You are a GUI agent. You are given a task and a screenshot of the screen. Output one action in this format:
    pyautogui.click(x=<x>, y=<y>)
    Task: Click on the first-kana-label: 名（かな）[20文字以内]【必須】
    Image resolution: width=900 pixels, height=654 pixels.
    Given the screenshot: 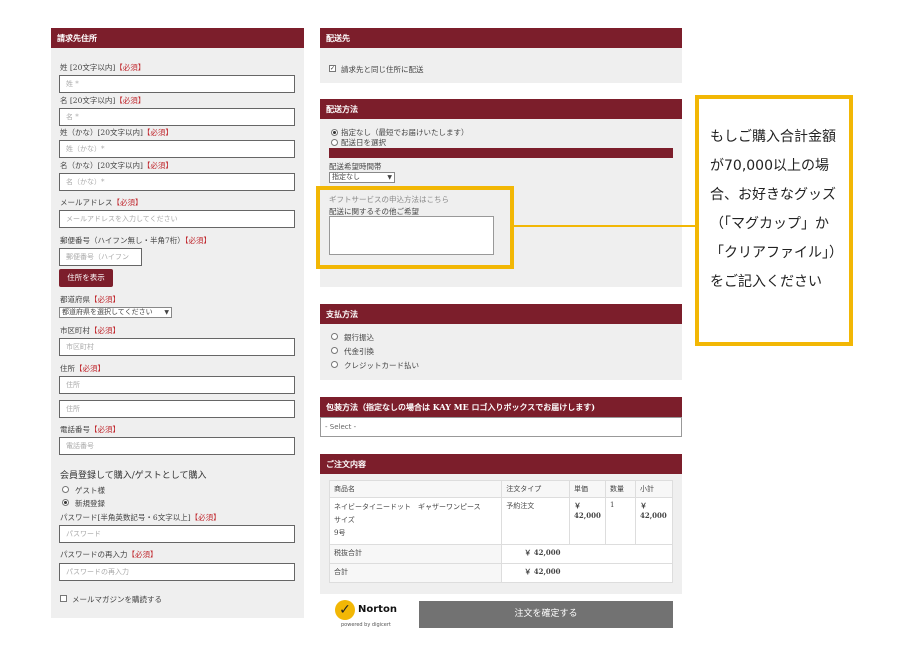 What is the action you would take?
    pyautogui.click(x=116, y=165)
    